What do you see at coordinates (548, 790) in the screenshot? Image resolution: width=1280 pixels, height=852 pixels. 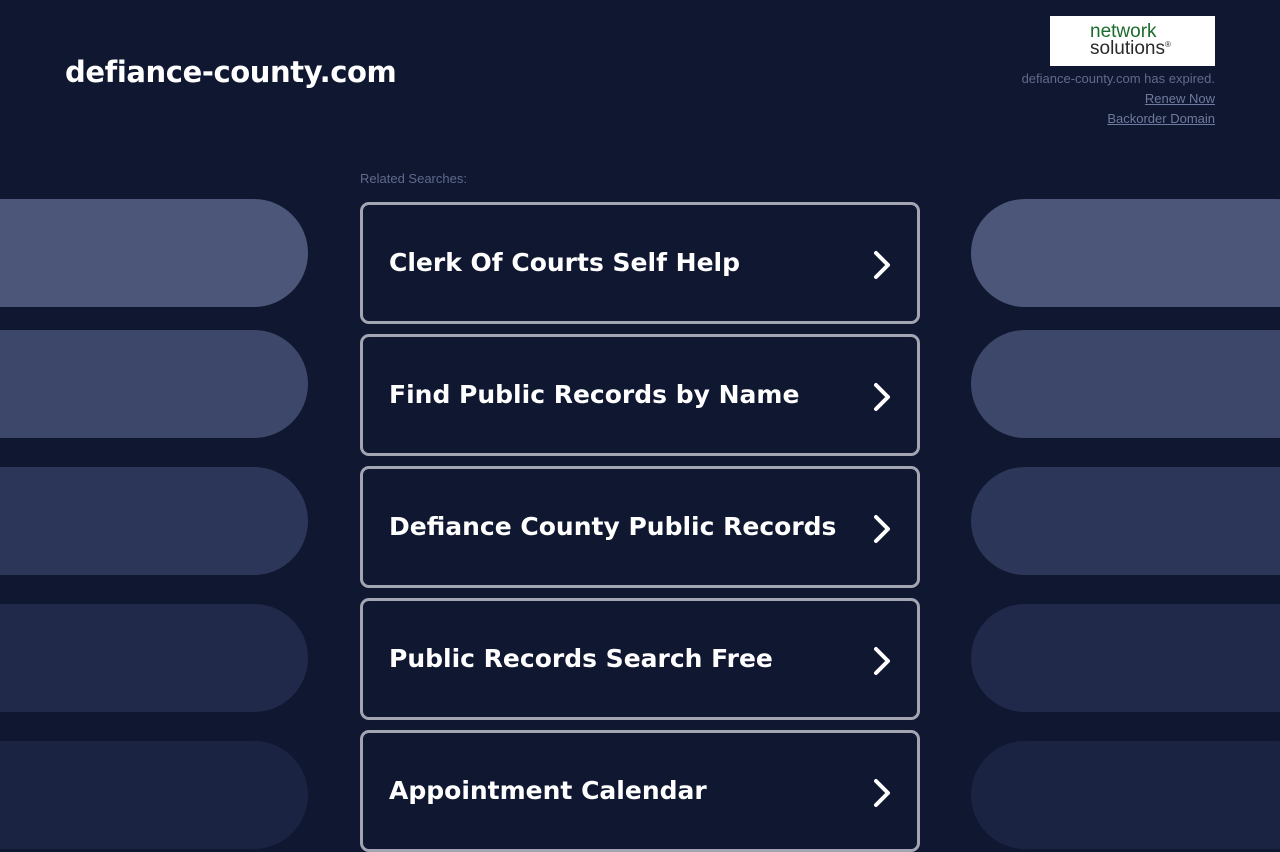 I see `related-search-label: Appointment Calendar` at bounding box center [548, 790].